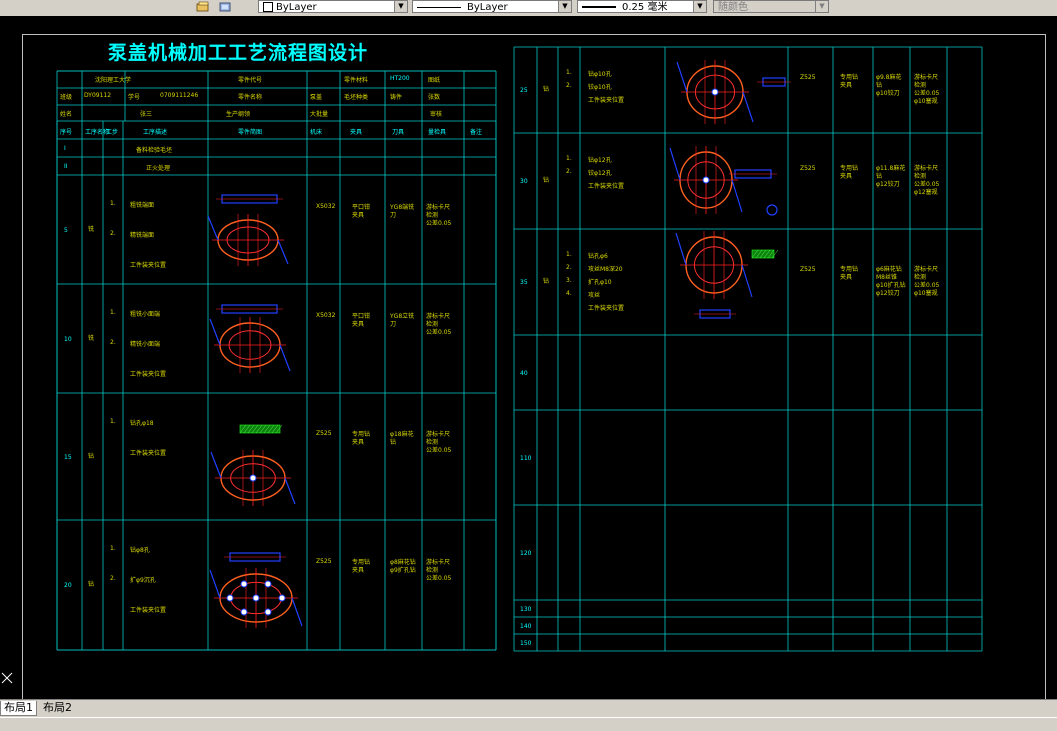 This screenshot has height=731, width=1057. Describe the element at coordinates (140, 550) in the screenshot. I see `row-desc: 钻φ8孔` at that location.